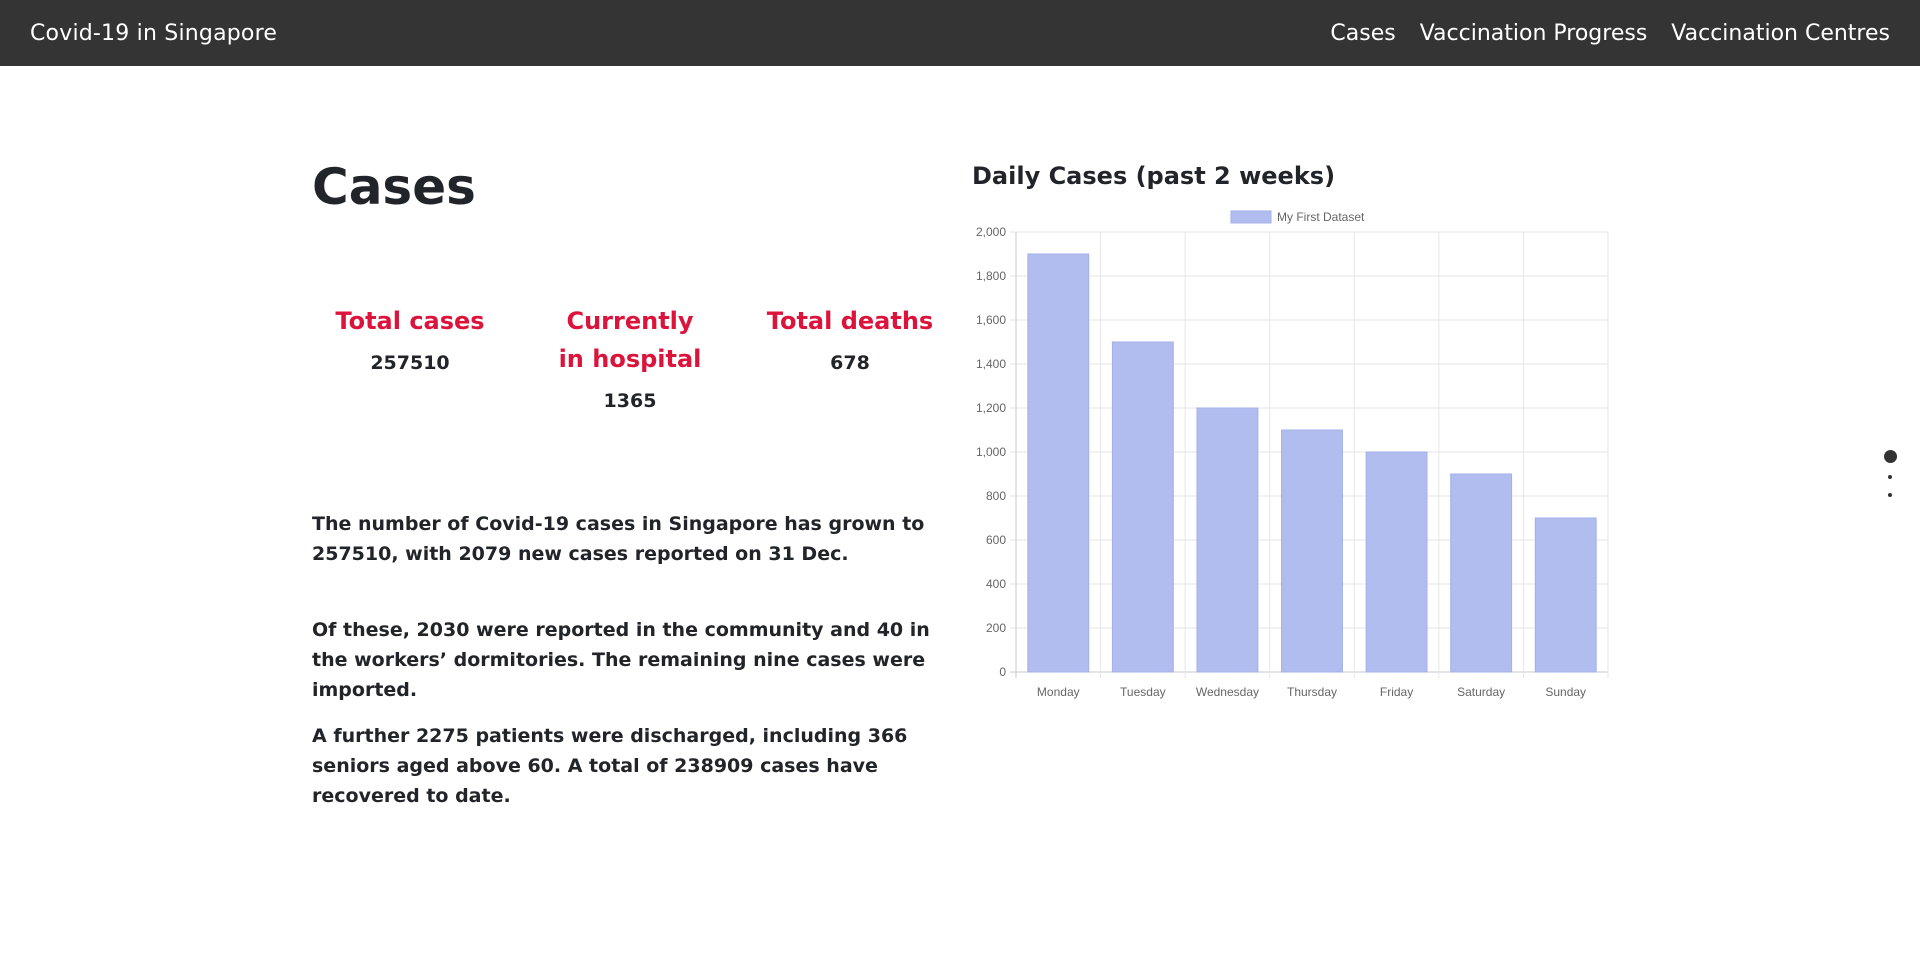 This screenshot has height=962, width=1920. I want to click on nav-link-vaccination-progress: Vaccination Progress, so click(1534, 33).